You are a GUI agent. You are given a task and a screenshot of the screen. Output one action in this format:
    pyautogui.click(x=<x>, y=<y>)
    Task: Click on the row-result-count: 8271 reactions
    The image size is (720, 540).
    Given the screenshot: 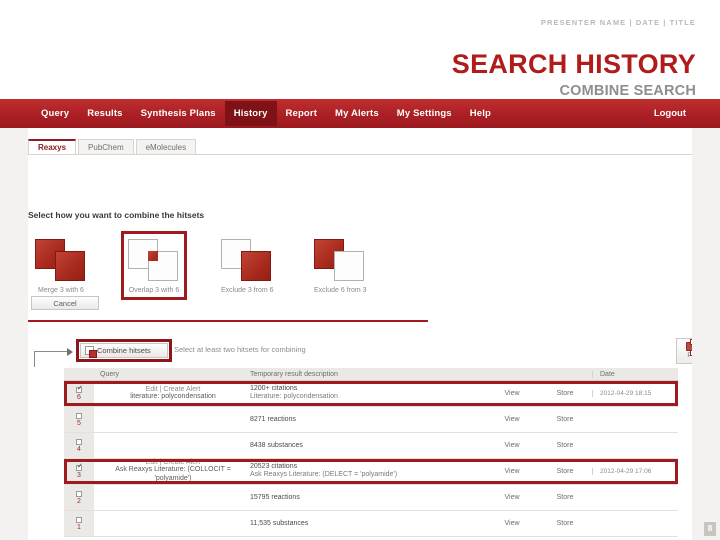 What is the action you would take?
    pyautogui.click(x=273, y=419)
    